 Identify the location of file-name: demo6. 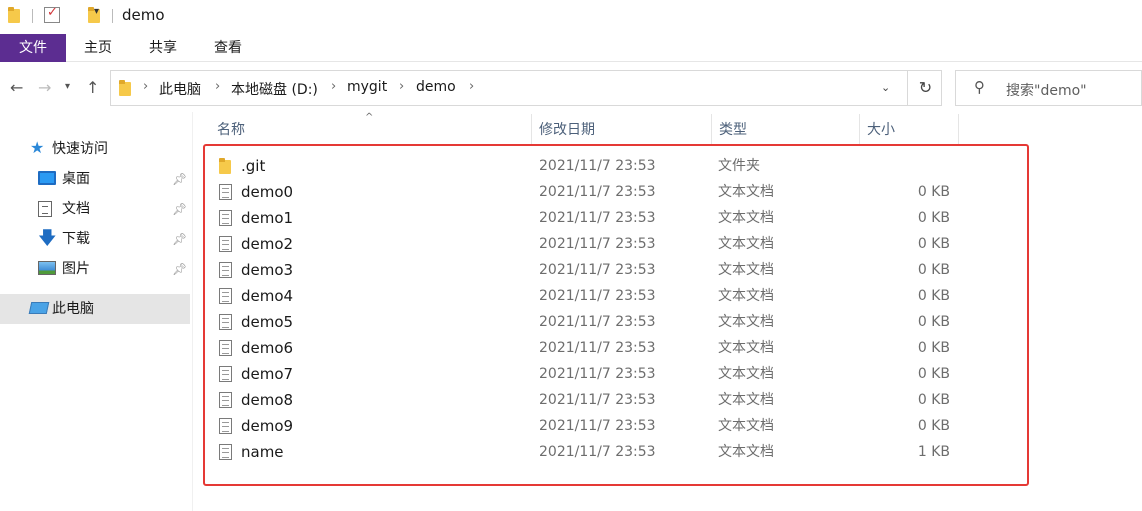
(267, 348).